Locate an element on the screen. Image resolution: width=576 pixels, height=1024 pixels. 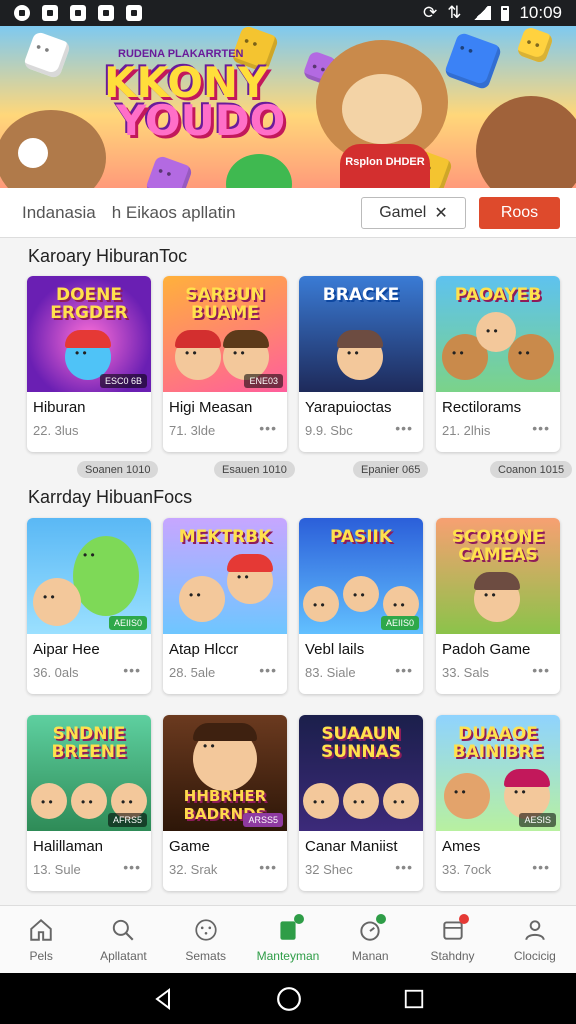
back-icon is located at coordinates (163, 999).